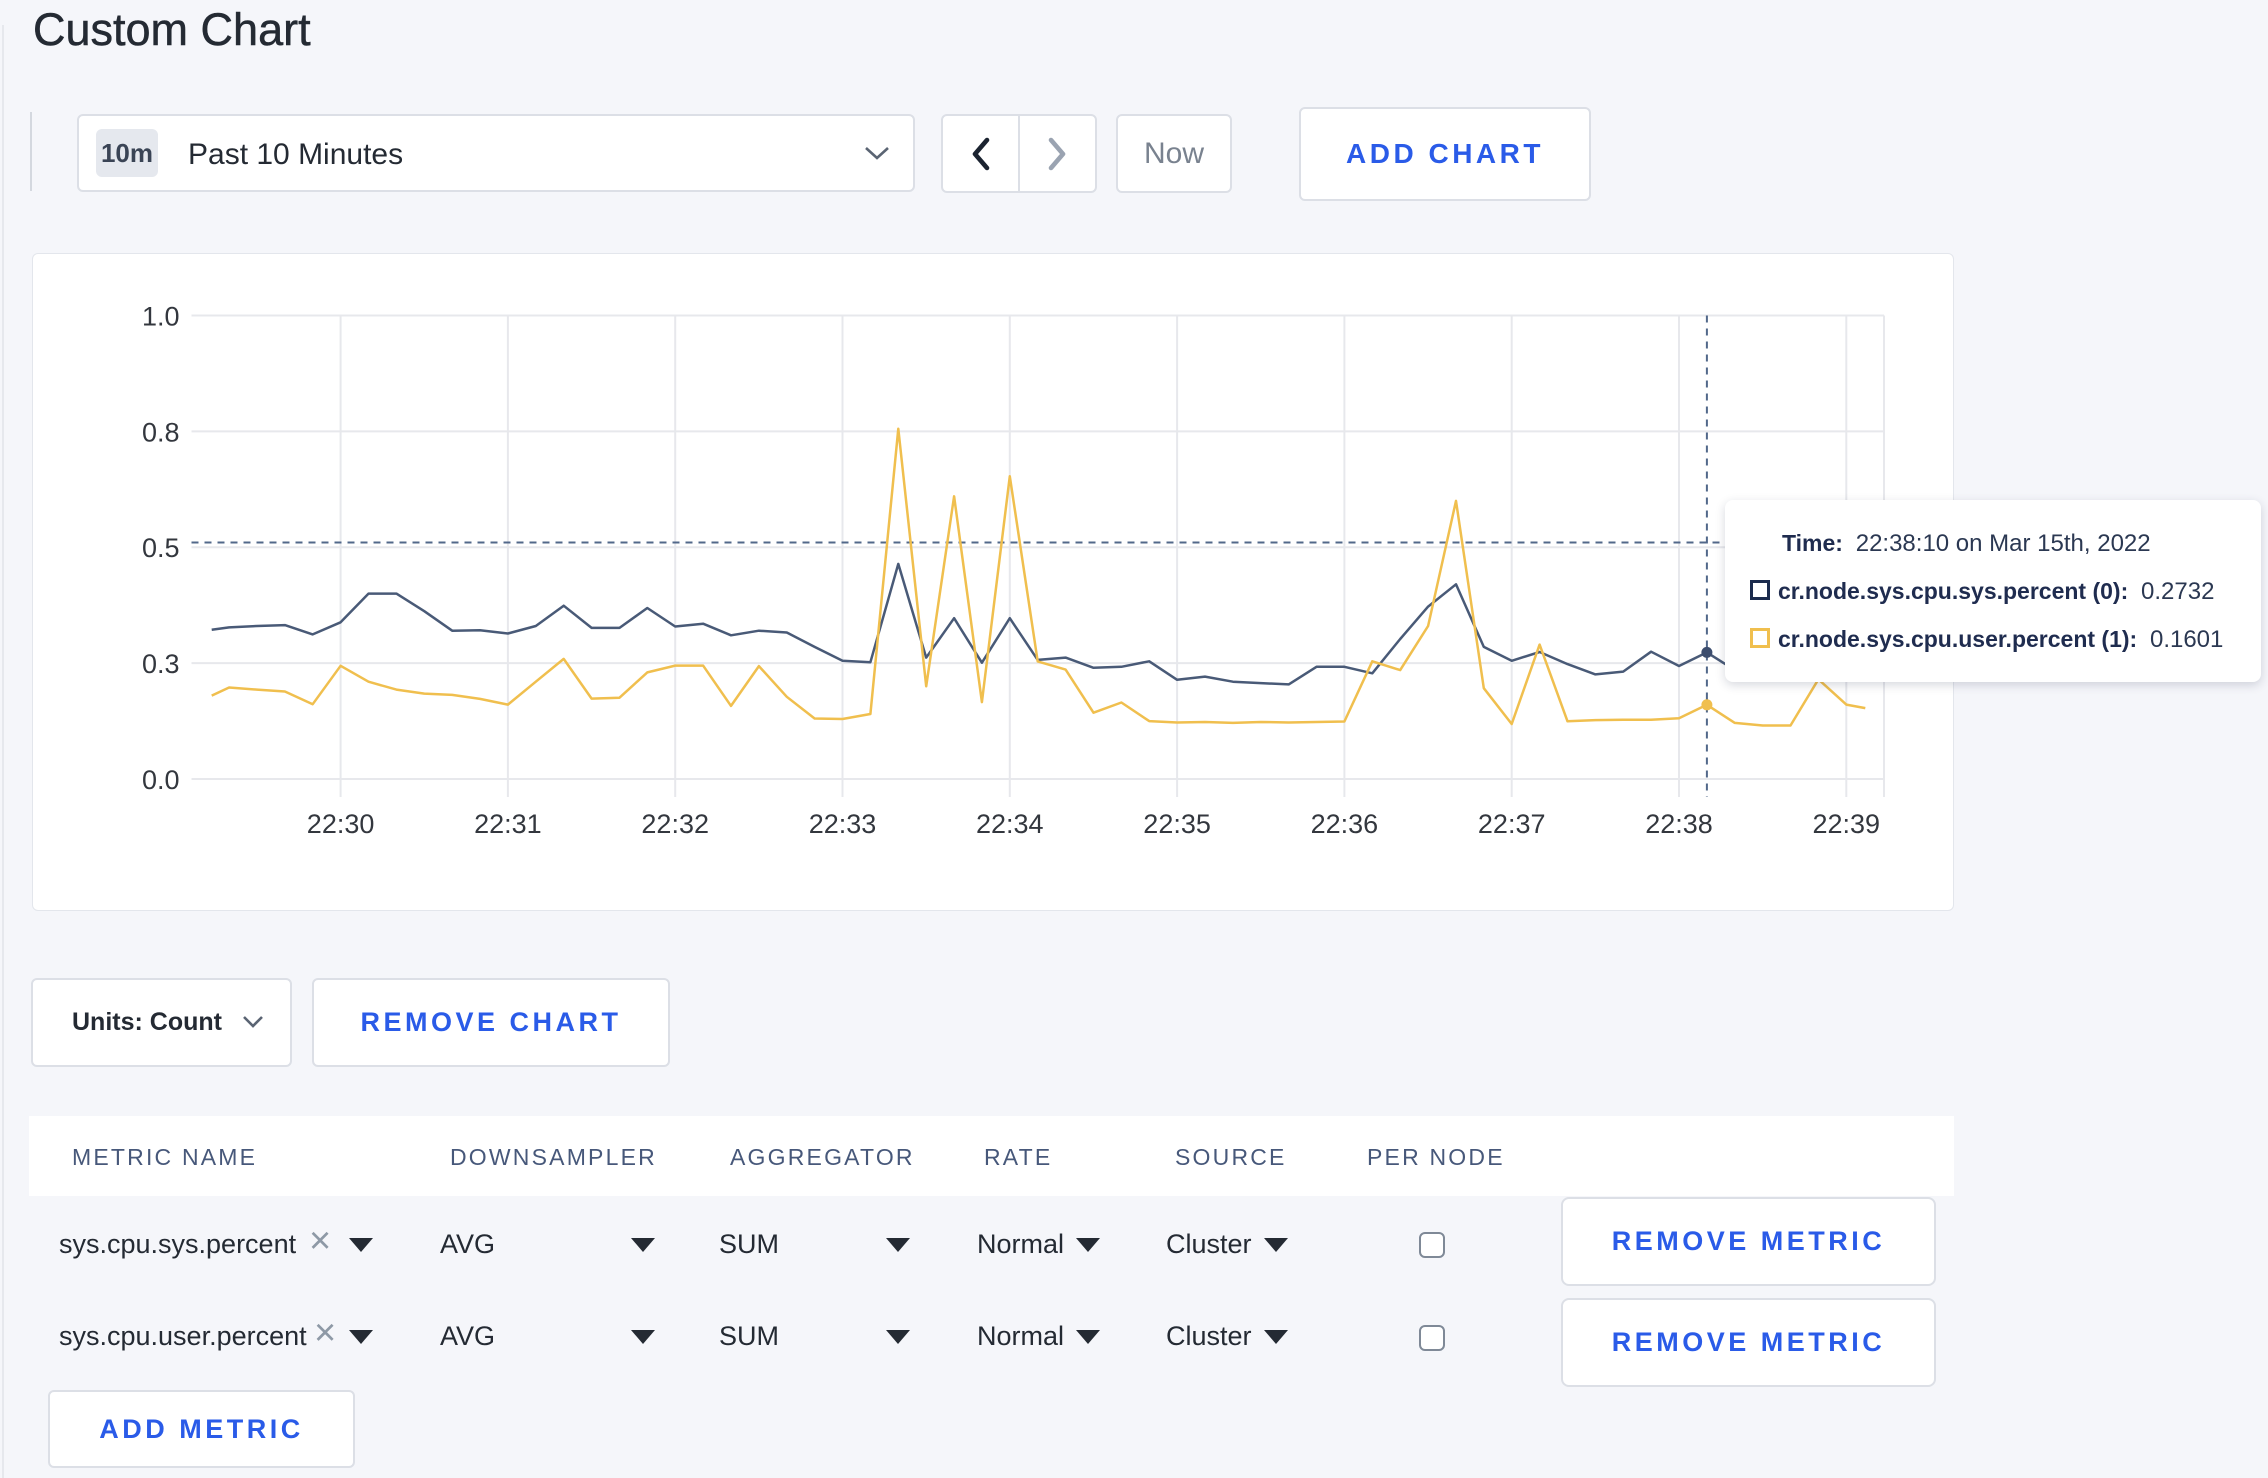 The image size is (2268, 1478). I want to click on svg-text: 22:34, so click(1010, 824).